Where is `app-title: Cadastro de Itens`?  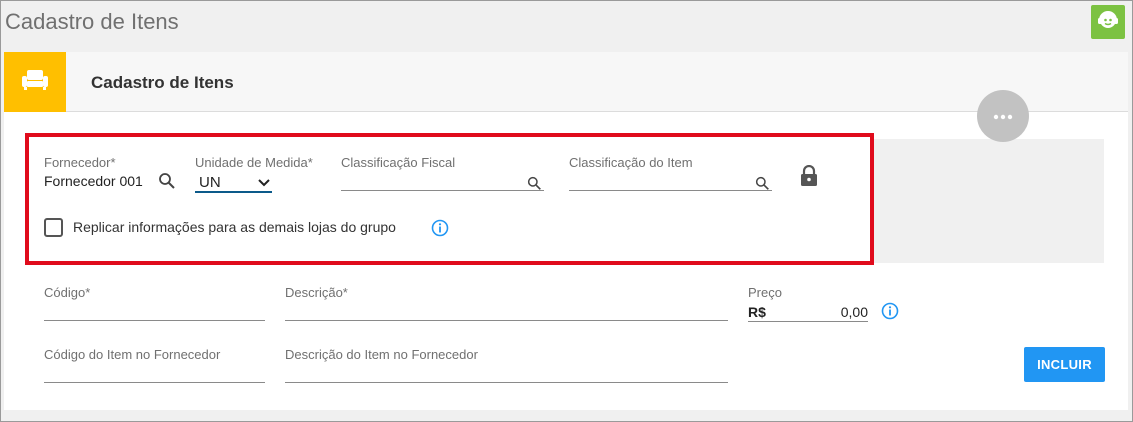 app-title: Cadastro de Itens is located at coordinates (92, 21).